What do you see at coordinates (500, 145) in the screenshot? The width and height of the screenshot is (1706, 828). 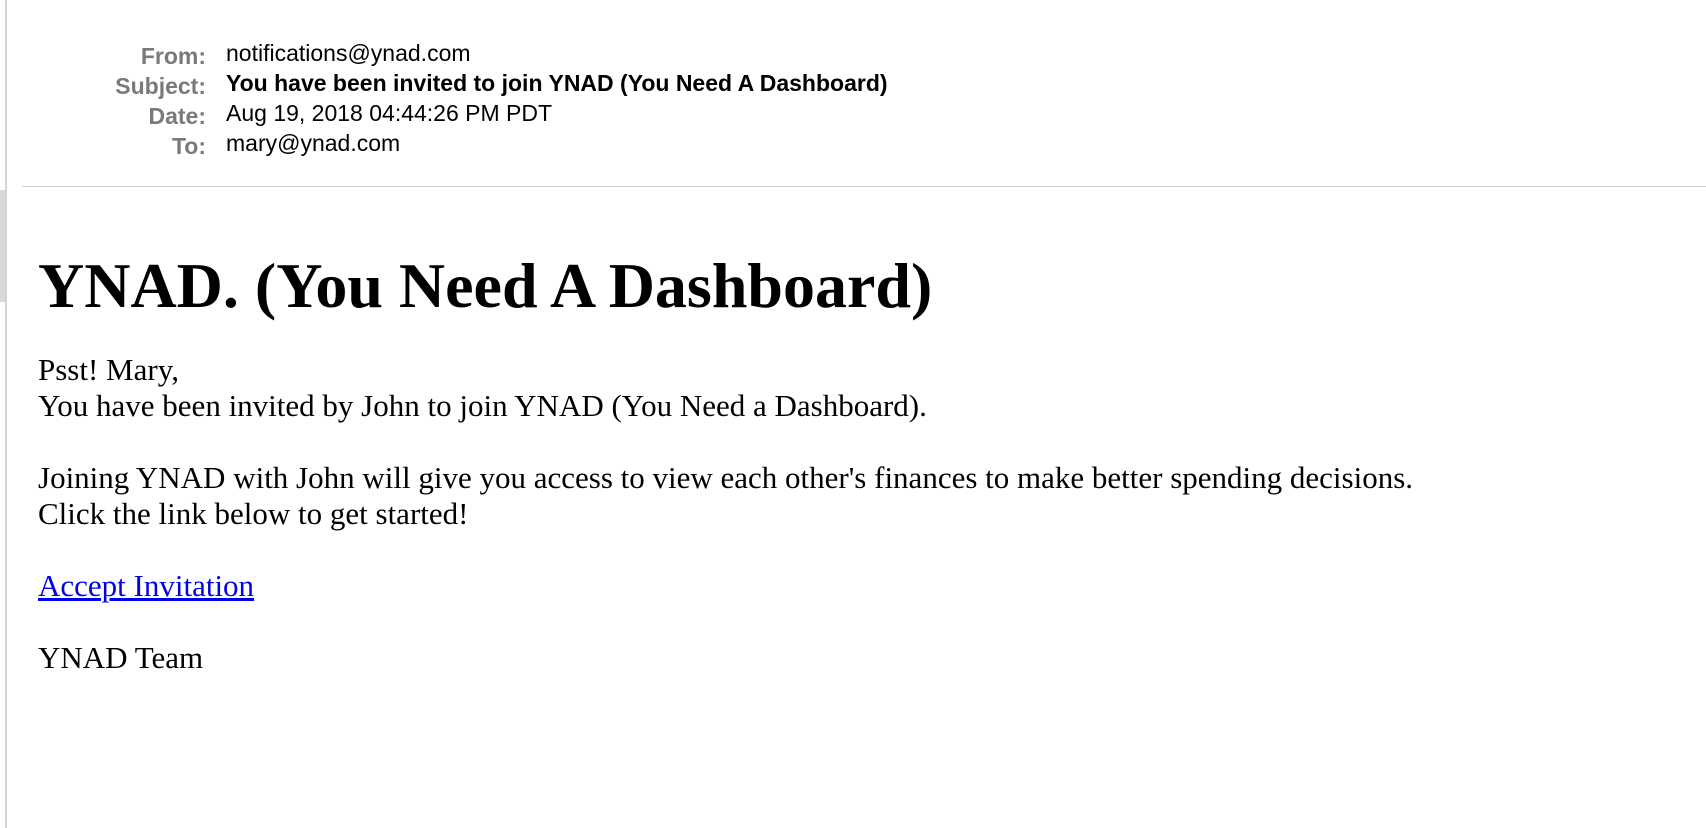 I see `header-to-row: To: mary@ynad.com` at bounding box center [500, 145].